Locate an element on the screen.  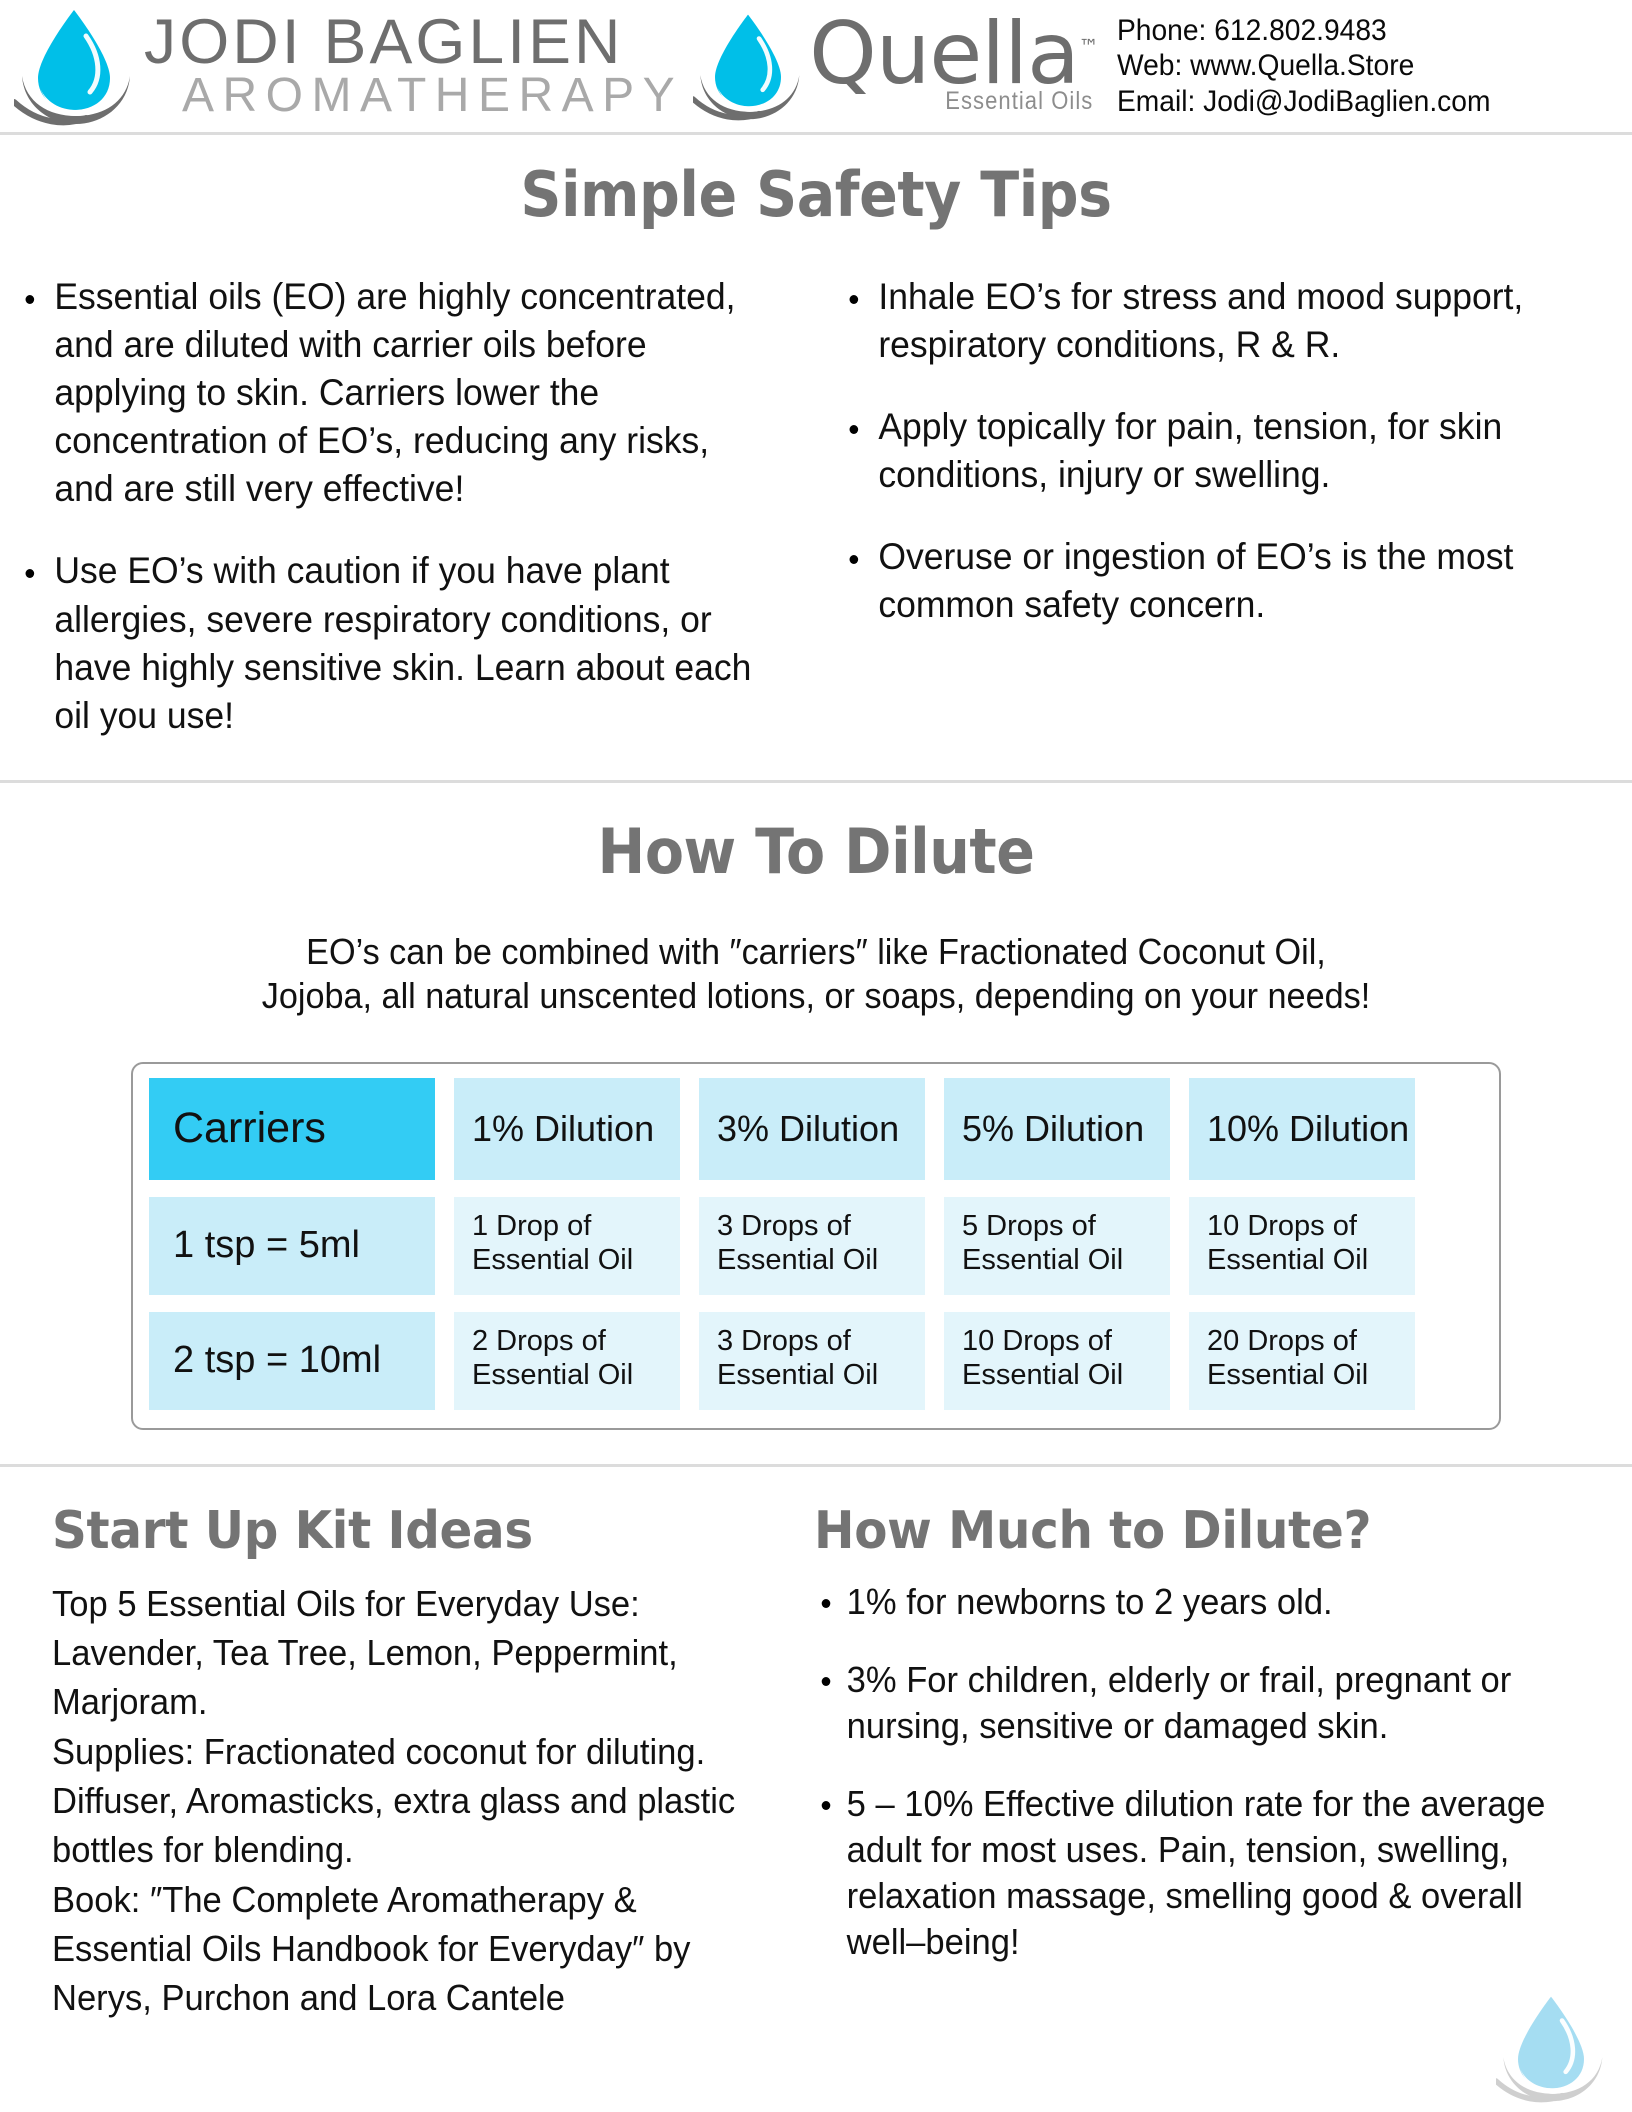
contact-web: Web: www.Quella.Store is located at coordinates (1265, 66).